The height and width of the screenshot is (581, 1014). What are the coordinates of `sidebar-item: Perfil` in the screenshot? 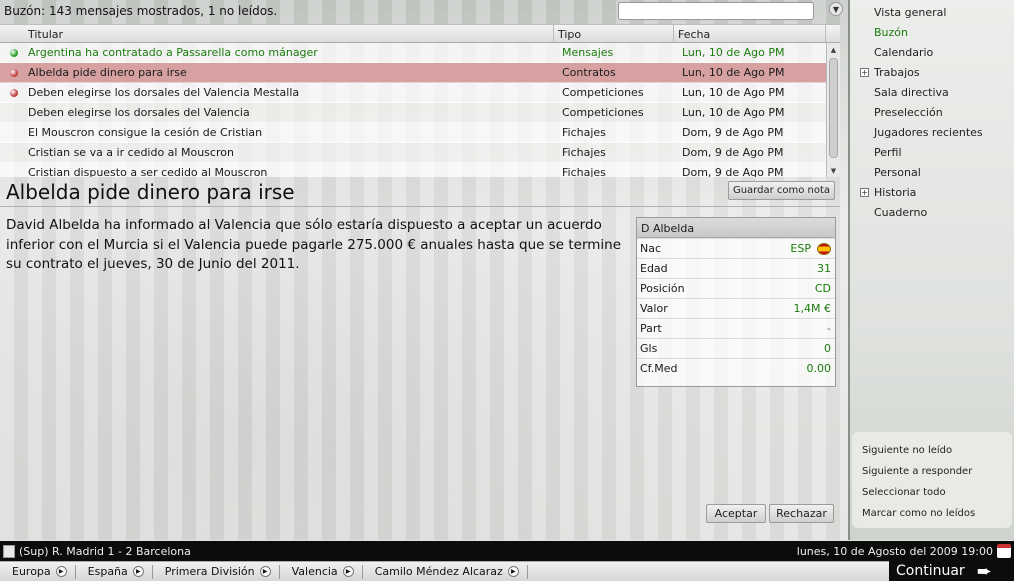 It's located at (888, 152).